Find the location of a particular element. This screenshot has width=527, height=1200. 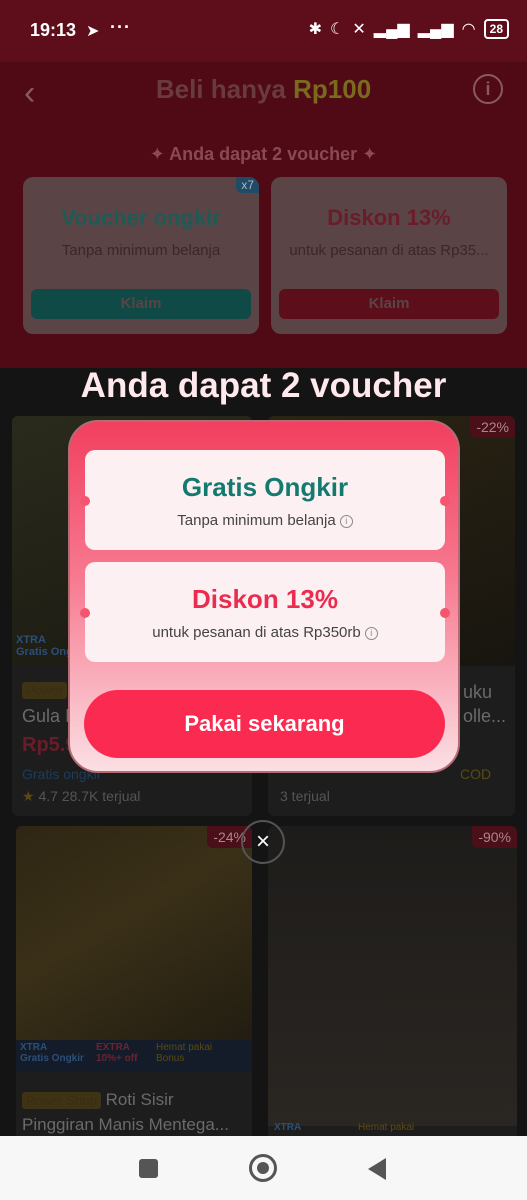

title-amount: Rp100 is located at coordinates (332, 89).